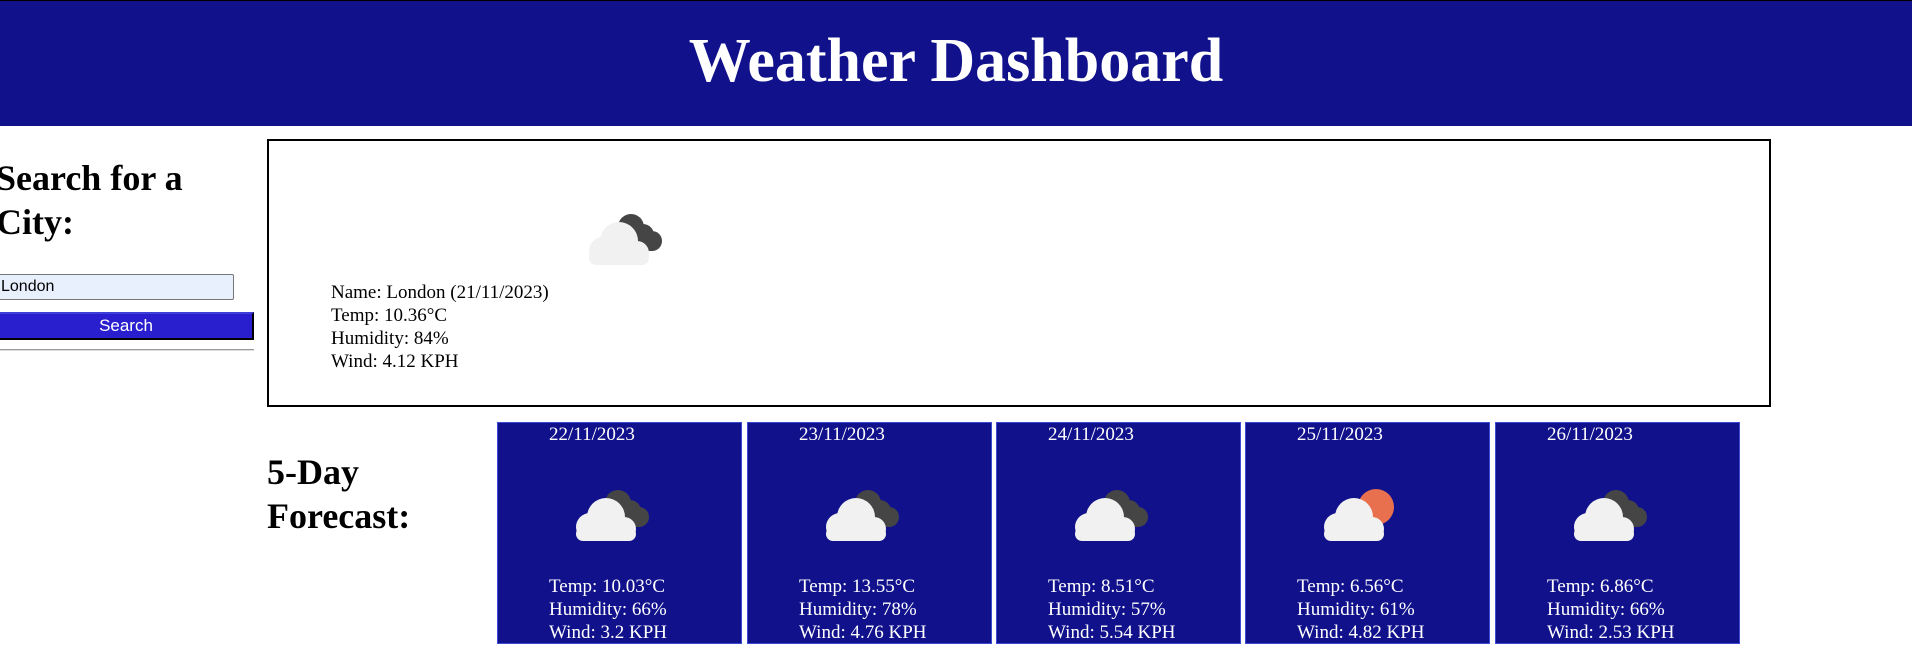 The image size is (1912, 652). I want to click on forecast-temp: Temp: 6.86°C, so click(1600, 586).